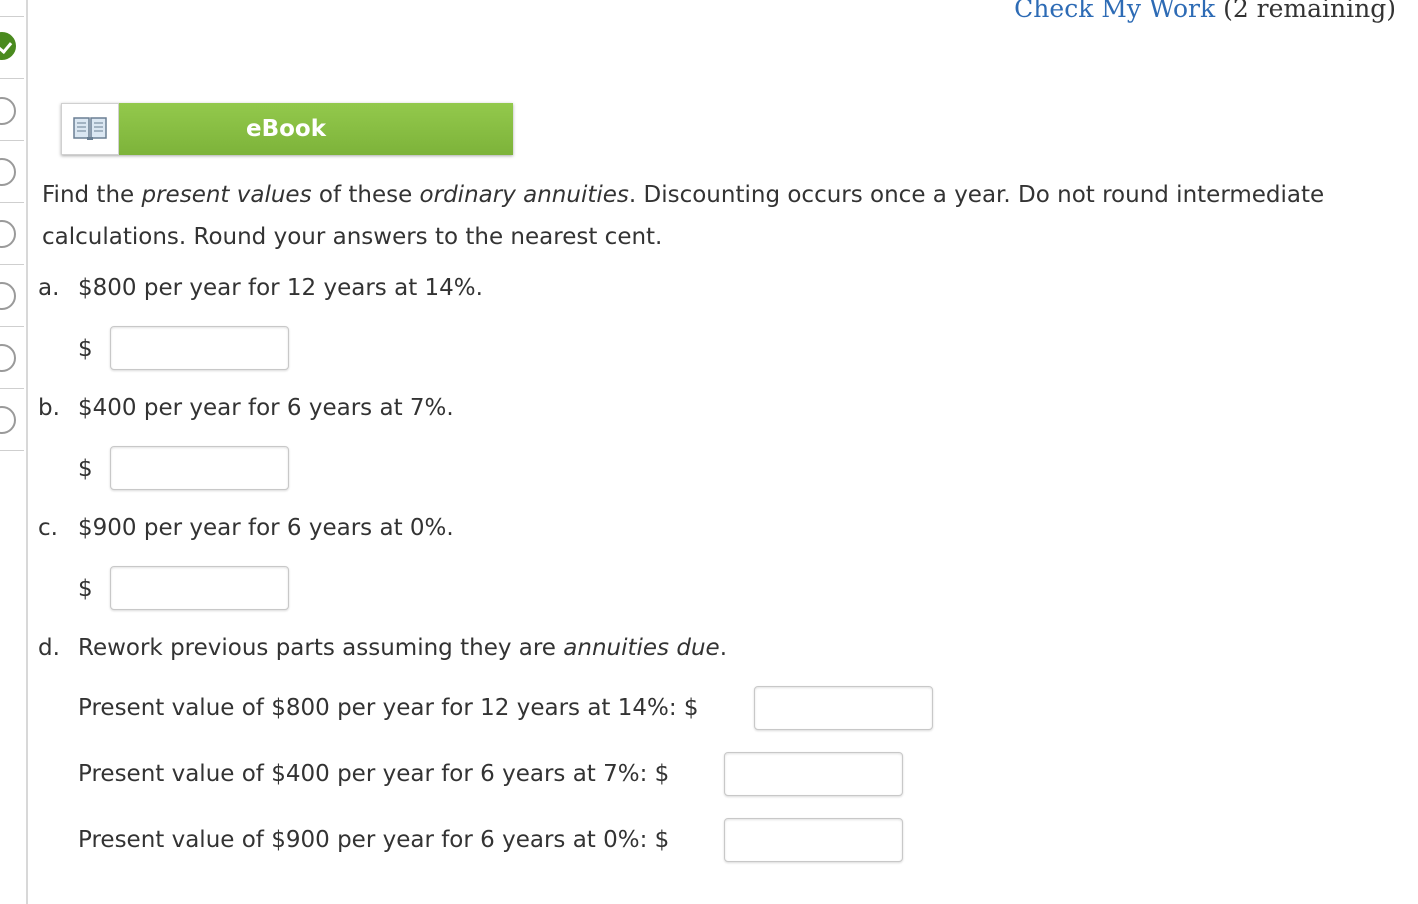  What do you see at coordinates (49, 288) in the screenshot?
I see `part-letter: a.` at bounding box center [49, 288].